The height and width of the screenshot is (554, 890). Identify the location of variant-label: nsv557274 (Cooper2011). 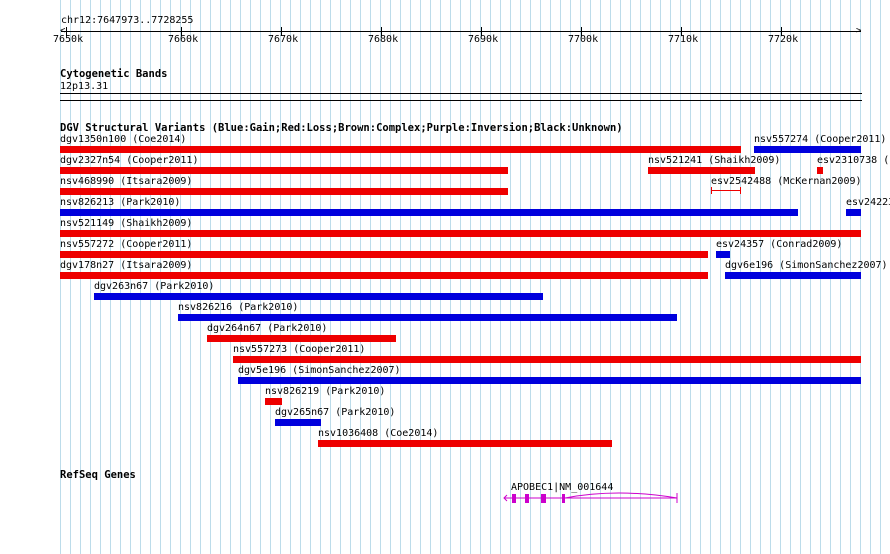
(820, 140).